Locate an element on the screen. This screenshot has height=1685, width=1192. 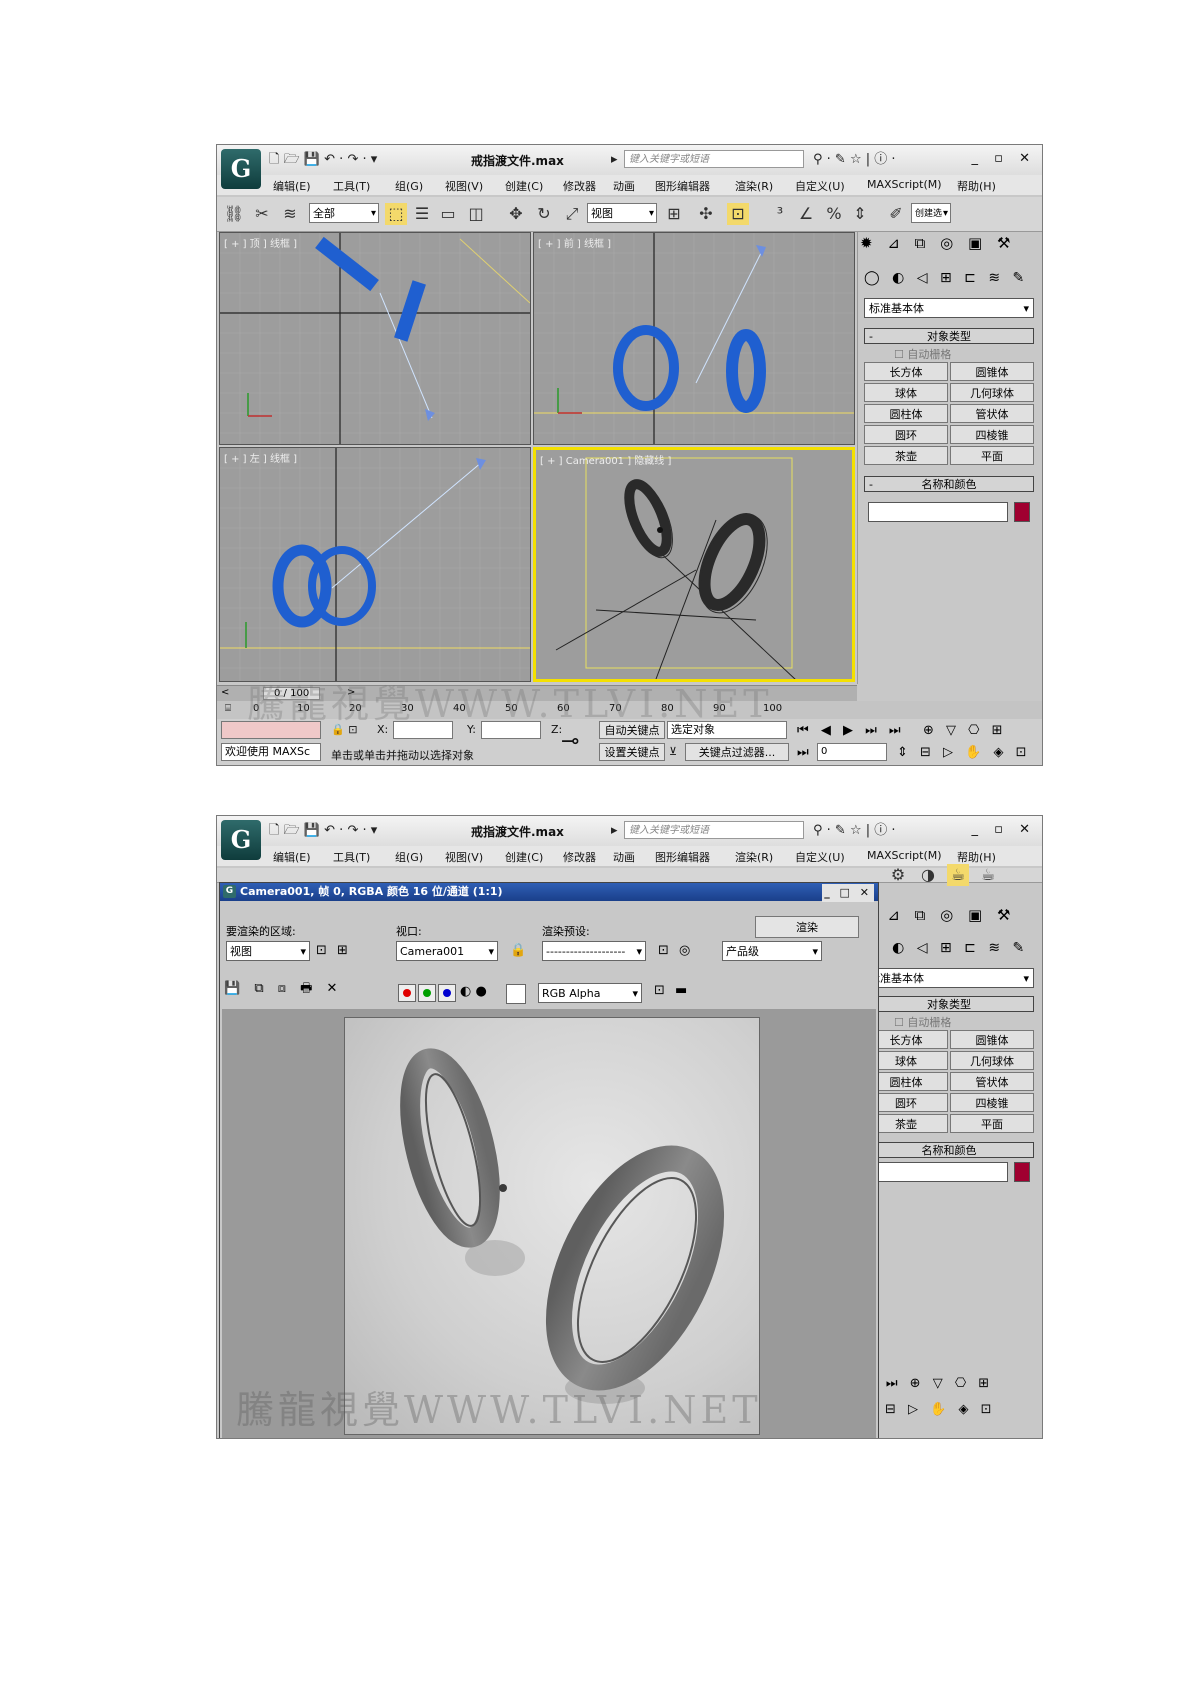
scale-icon: ⤢ is located at coordinates (572, 214).